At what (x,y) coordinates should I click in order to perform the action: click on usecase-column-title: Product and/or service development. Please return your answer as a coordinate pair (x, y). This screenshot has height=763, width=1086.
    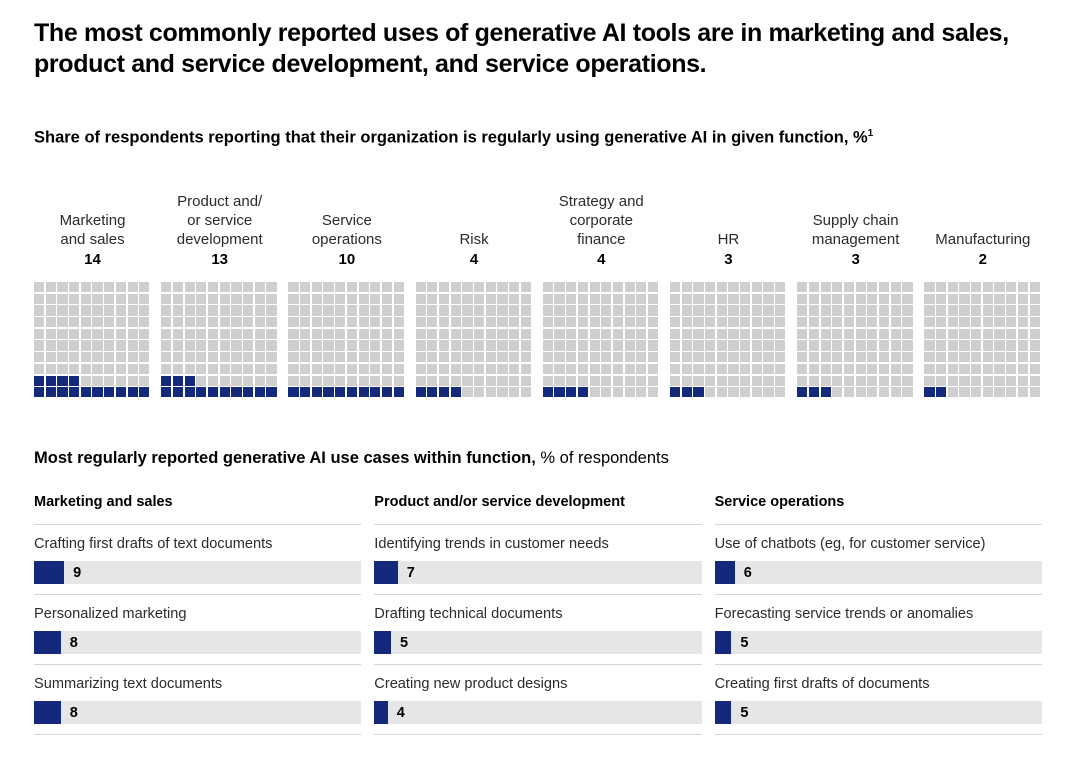
    Looking at the image, I should click on (499, 502).